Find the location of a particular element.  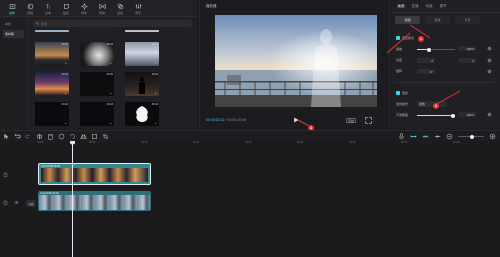

rotate-icon is located at coordinates (94, 136).